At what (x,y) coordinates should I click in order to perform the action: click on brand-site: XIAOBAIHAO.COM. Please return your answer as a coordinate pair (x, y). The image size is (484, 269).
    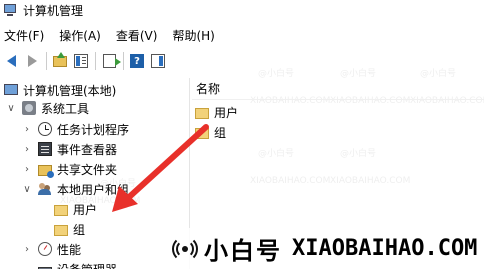
    Looking at the image, I should click on (385, 248).